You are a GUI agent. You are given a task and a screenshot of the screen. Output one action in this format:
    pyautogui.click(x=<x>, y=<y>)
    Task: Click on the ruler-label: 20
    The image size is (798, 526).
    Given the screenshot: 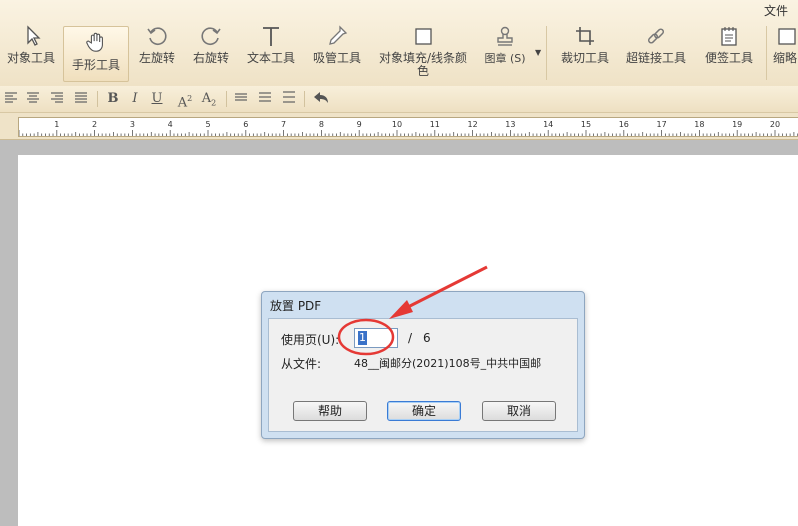 What is the action you would take?
    pyautogui.click(x=775, y=124)
    